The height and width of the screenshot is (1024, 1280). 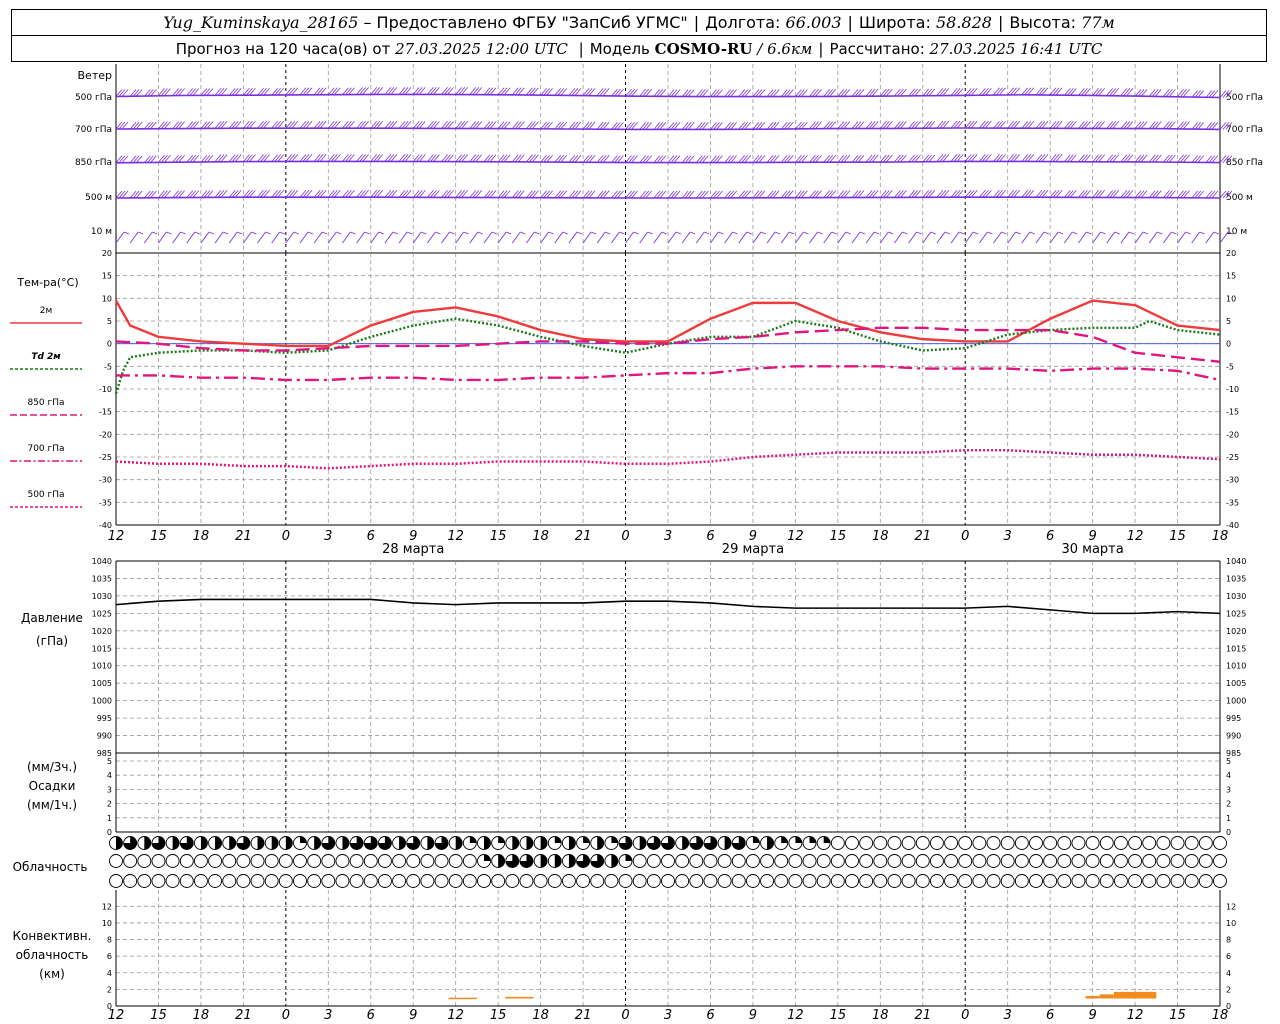 I want to click on bottom-hour-tick-label: 3, so click(x=668, y=1015).